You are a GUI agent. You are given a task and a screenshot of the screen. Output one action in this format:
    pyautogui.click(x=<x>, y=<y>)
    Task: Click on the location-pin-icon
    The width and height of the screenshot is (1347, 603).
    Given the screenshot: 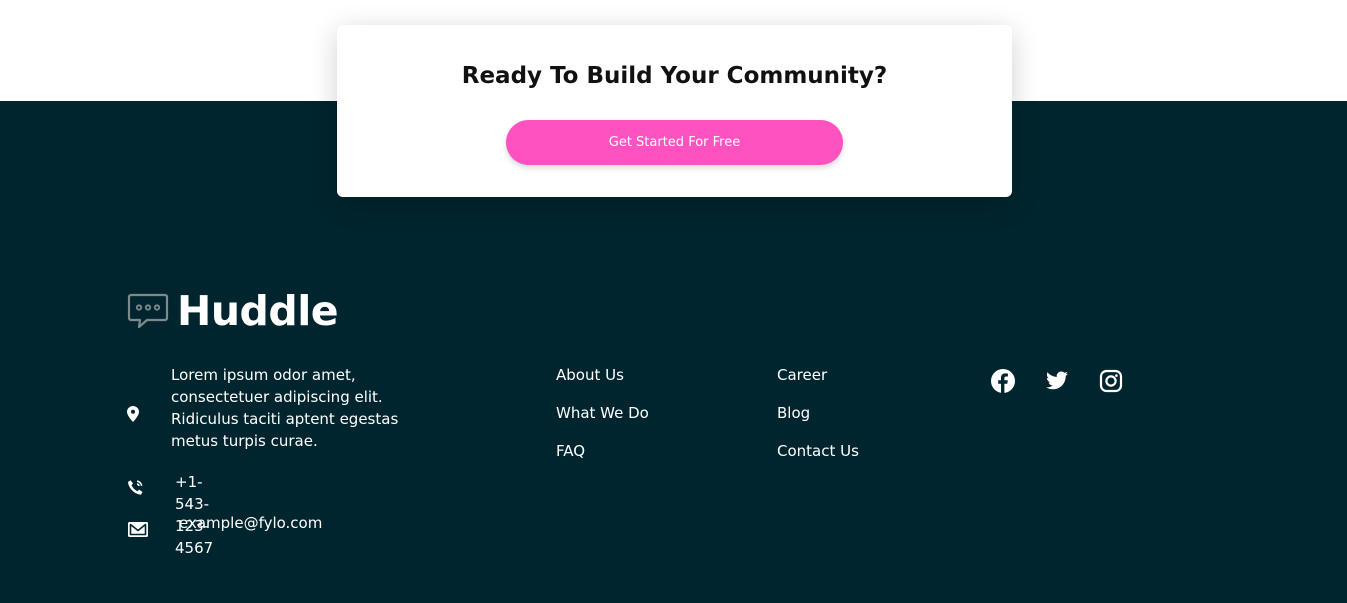 What is the action you would take?
    pyautogui.click(x=133, y=416)
    